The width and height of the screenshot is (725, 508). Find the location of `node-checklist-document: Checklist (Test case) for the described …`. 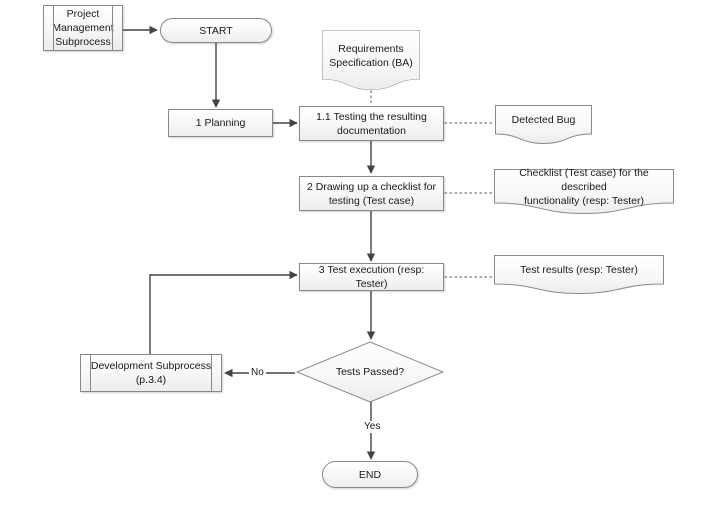

node-checklist-document: Checklist (Test case) for the described … is located at coordinates (584, 191).